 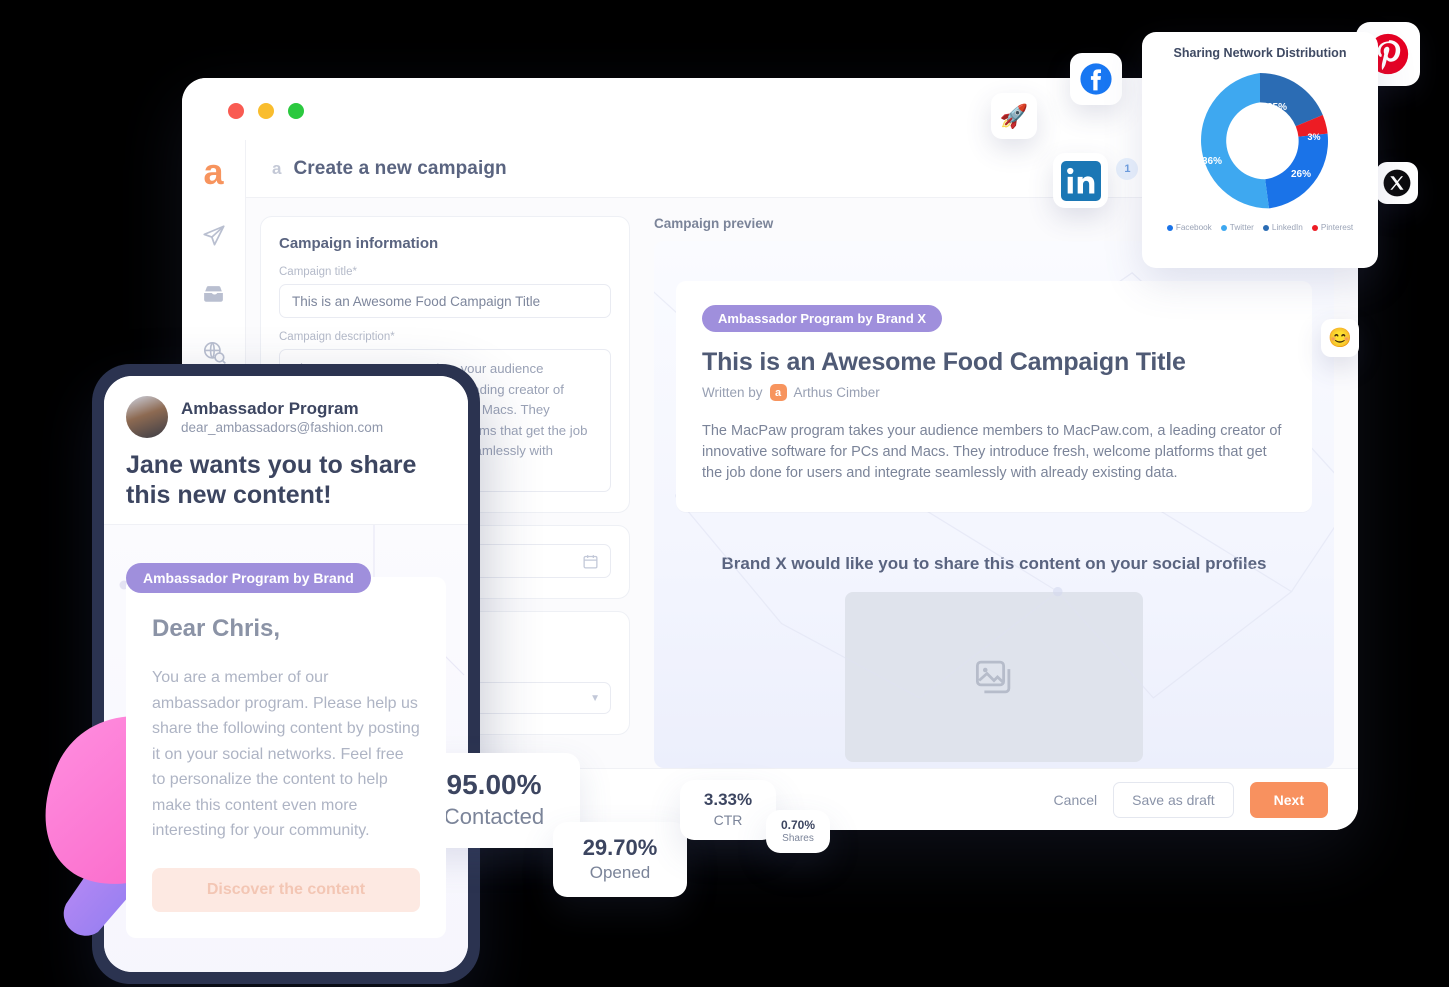 I want to click on smiley-emoji: 😊, so click(x=1340, y=338).